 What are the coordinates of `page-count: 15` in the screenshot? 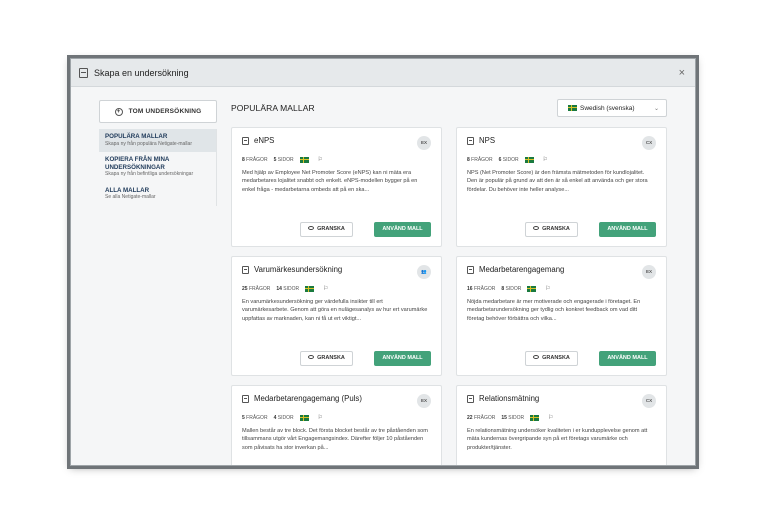 It's located at (504, 417).